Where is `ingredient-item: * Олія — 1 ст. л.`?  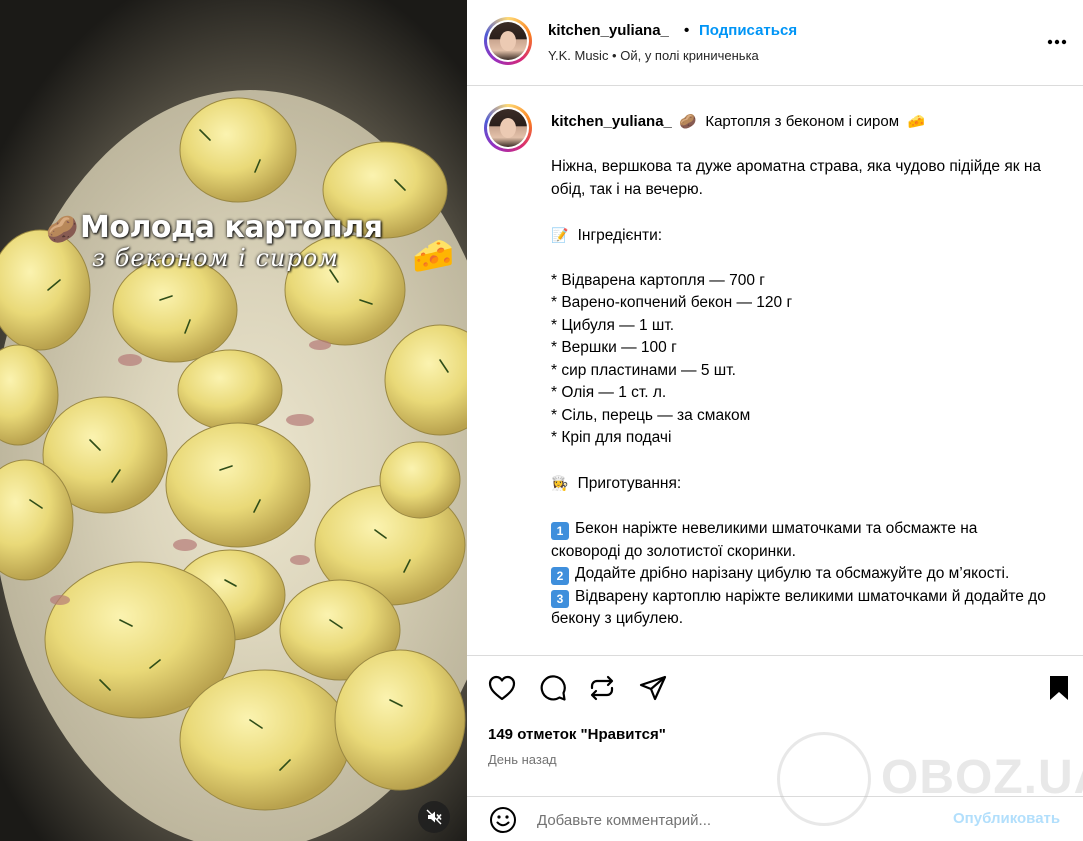
ingredient-item: * Олія — 1 ст. л. is located at coordinates (609, 392).